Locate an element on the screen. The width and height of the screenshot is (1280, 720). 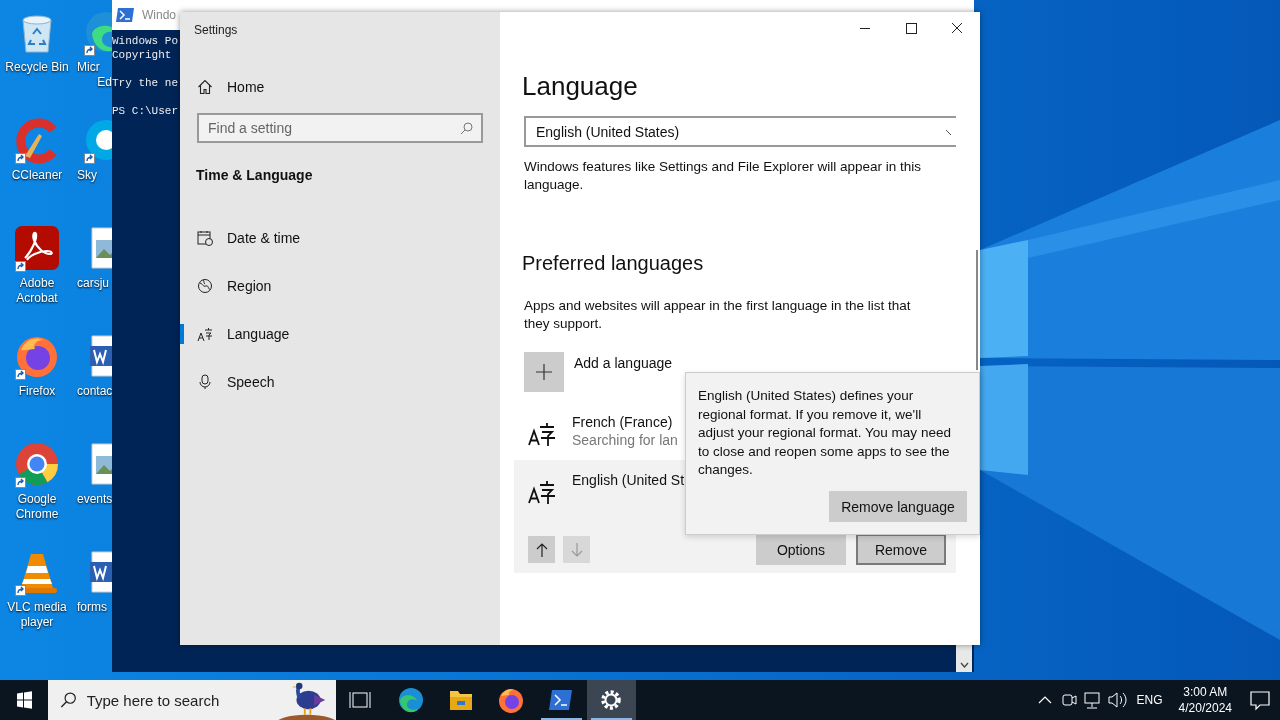
nav-label: Date & time is located at coordinates (264, 238).